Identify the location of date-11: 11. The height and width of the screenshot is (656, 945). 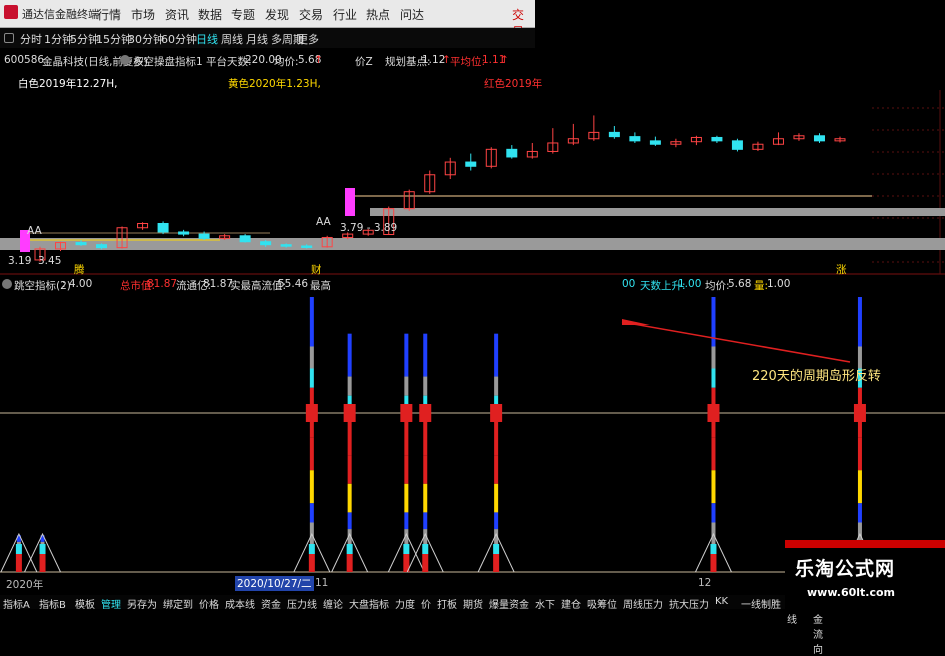
(322, 583).